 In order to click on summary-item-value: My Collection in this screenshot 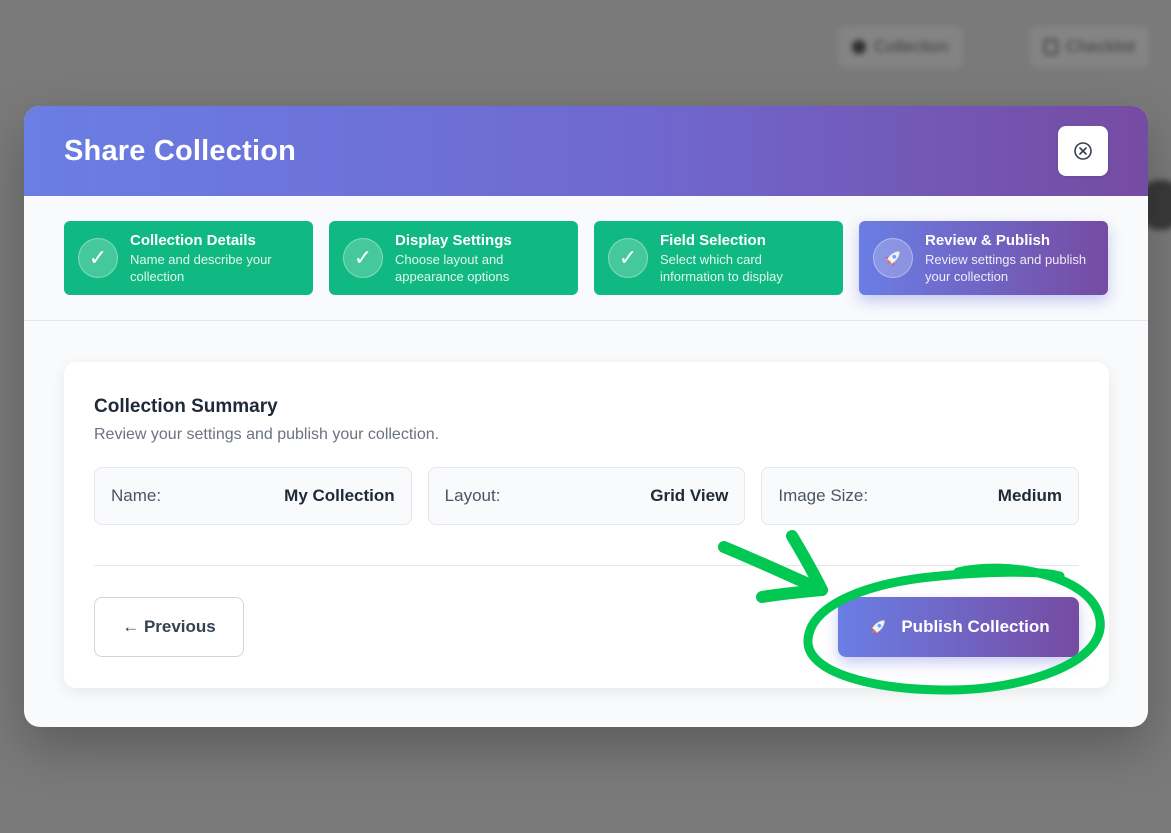, I will do `click(339, 495)`.